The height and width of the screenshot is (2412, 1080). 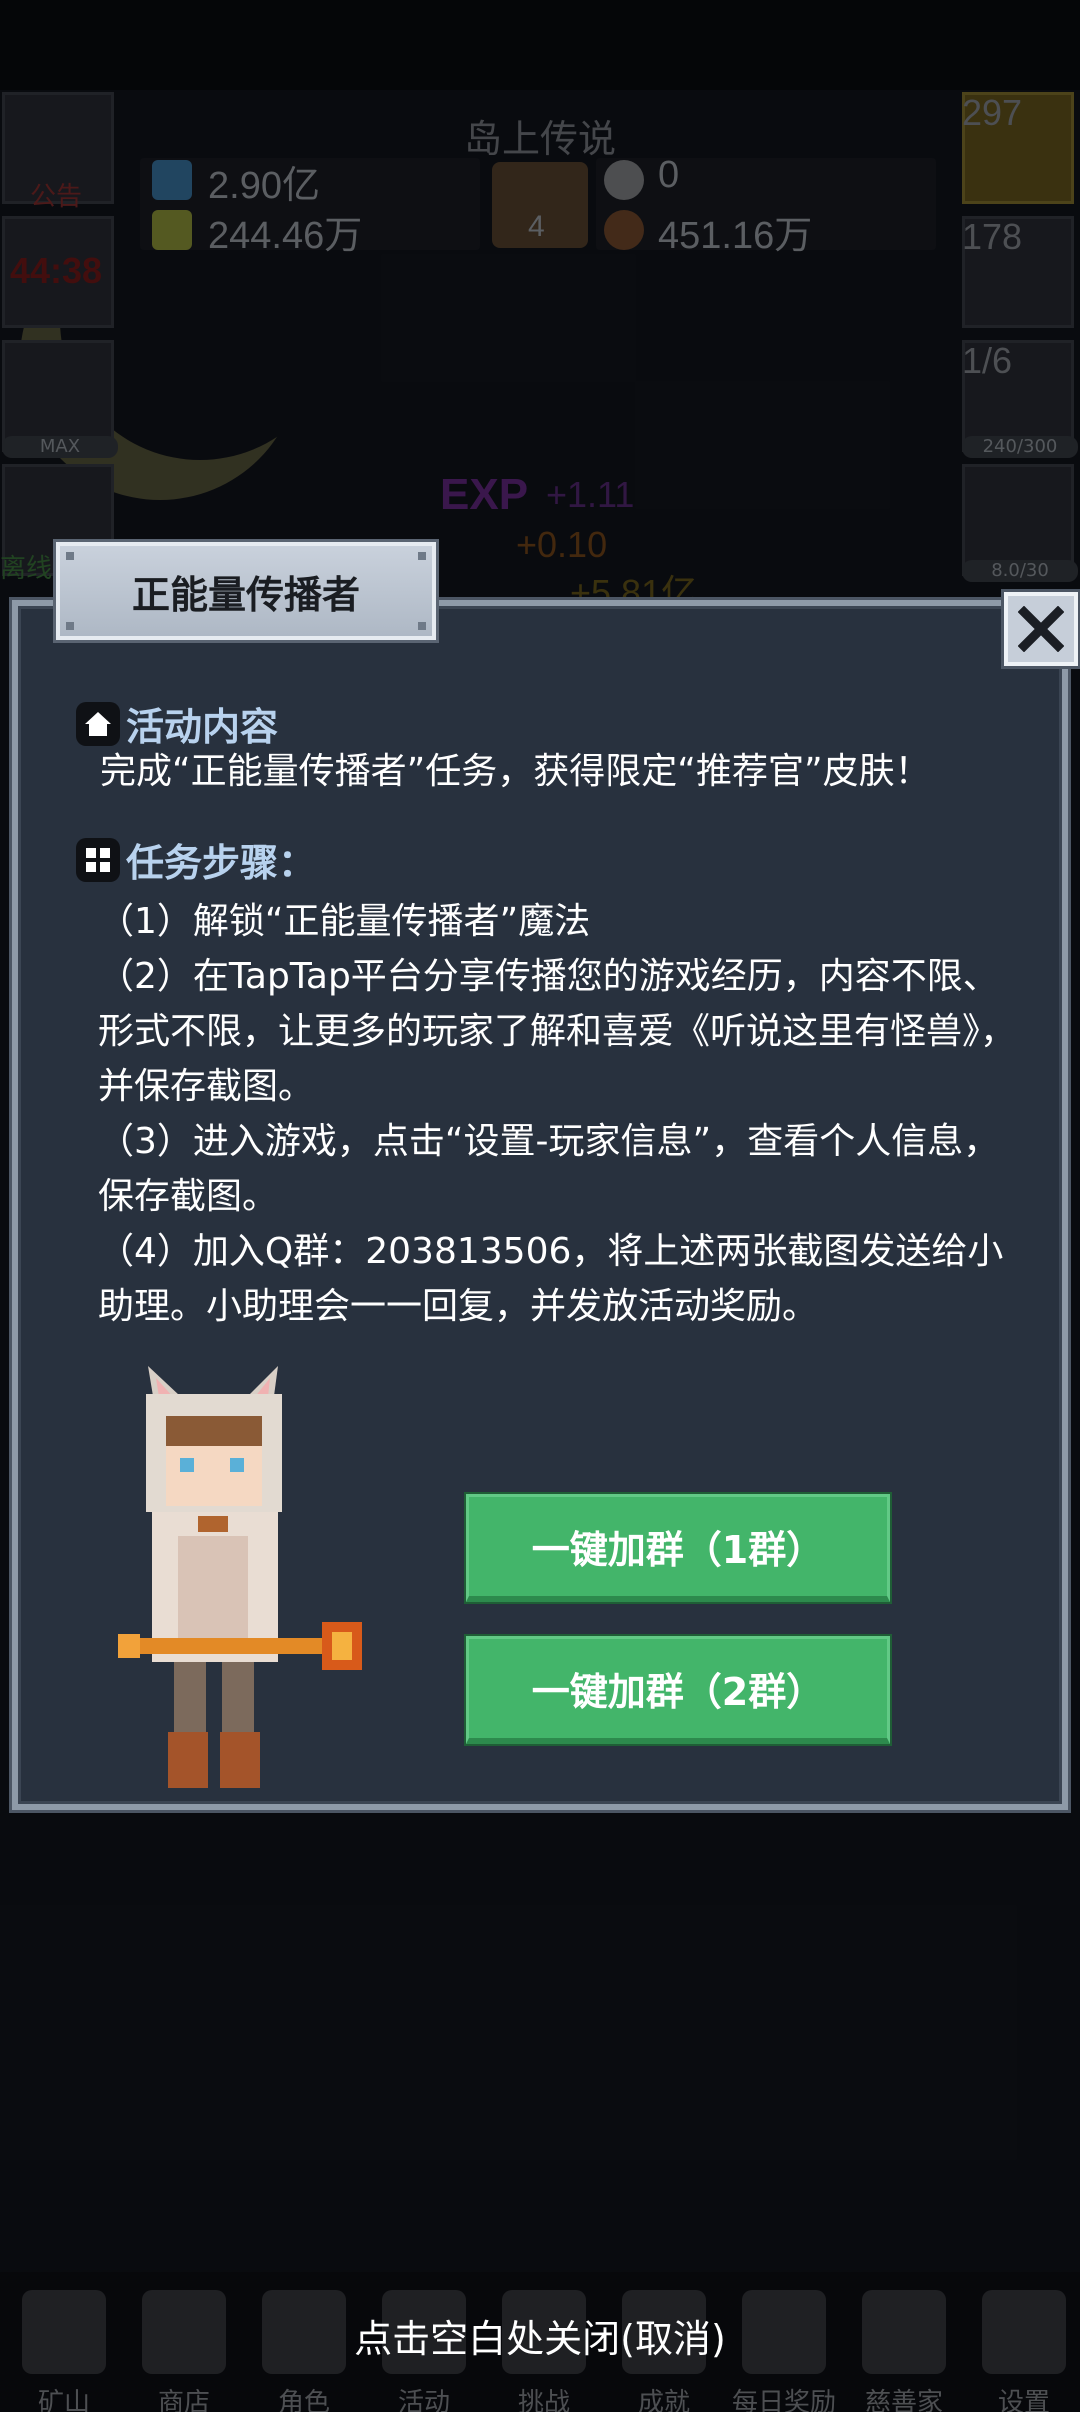 I want to click on character-sprite, so click(x=243, y=1576).